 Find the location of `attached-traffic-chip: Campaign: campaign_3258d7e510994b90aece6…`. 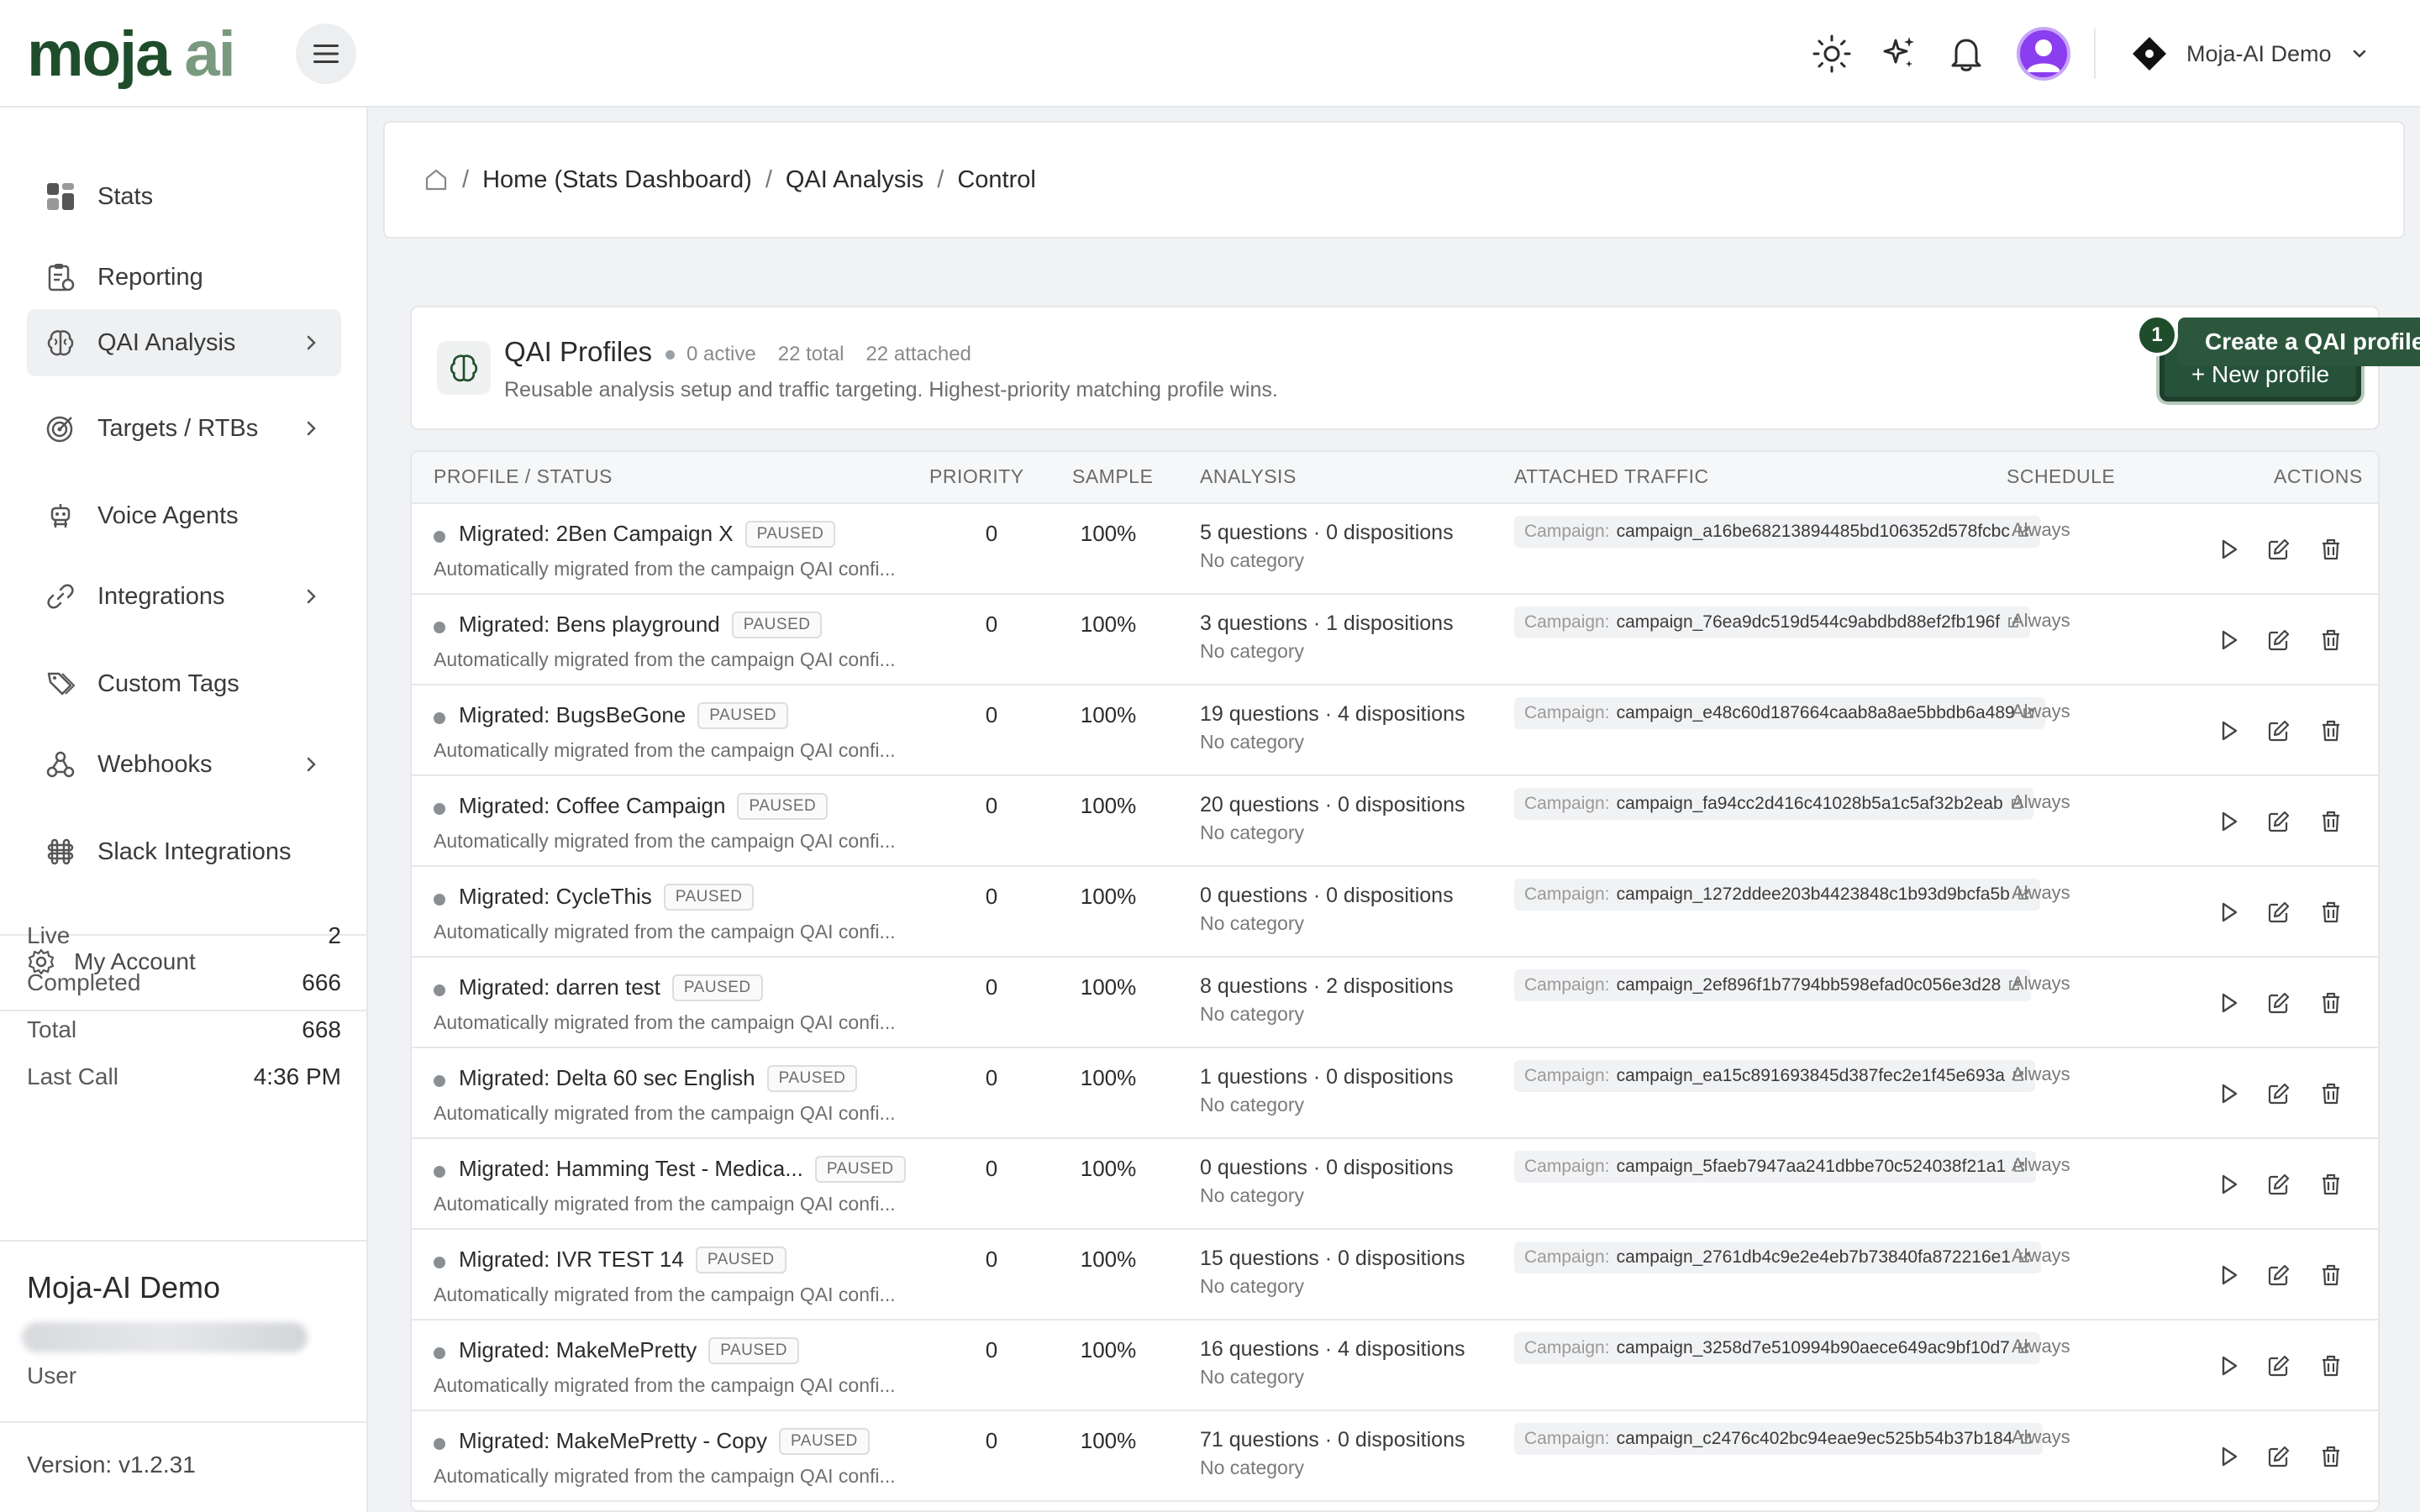

attached-traffic-chip: Campaign: campaign_3258d7e510994b90aece6… is located at coordinates (1777, 1348).